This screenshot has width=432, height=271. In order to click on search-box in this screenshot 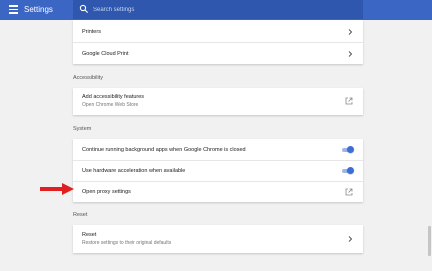, I will do `click(218, 9)`.